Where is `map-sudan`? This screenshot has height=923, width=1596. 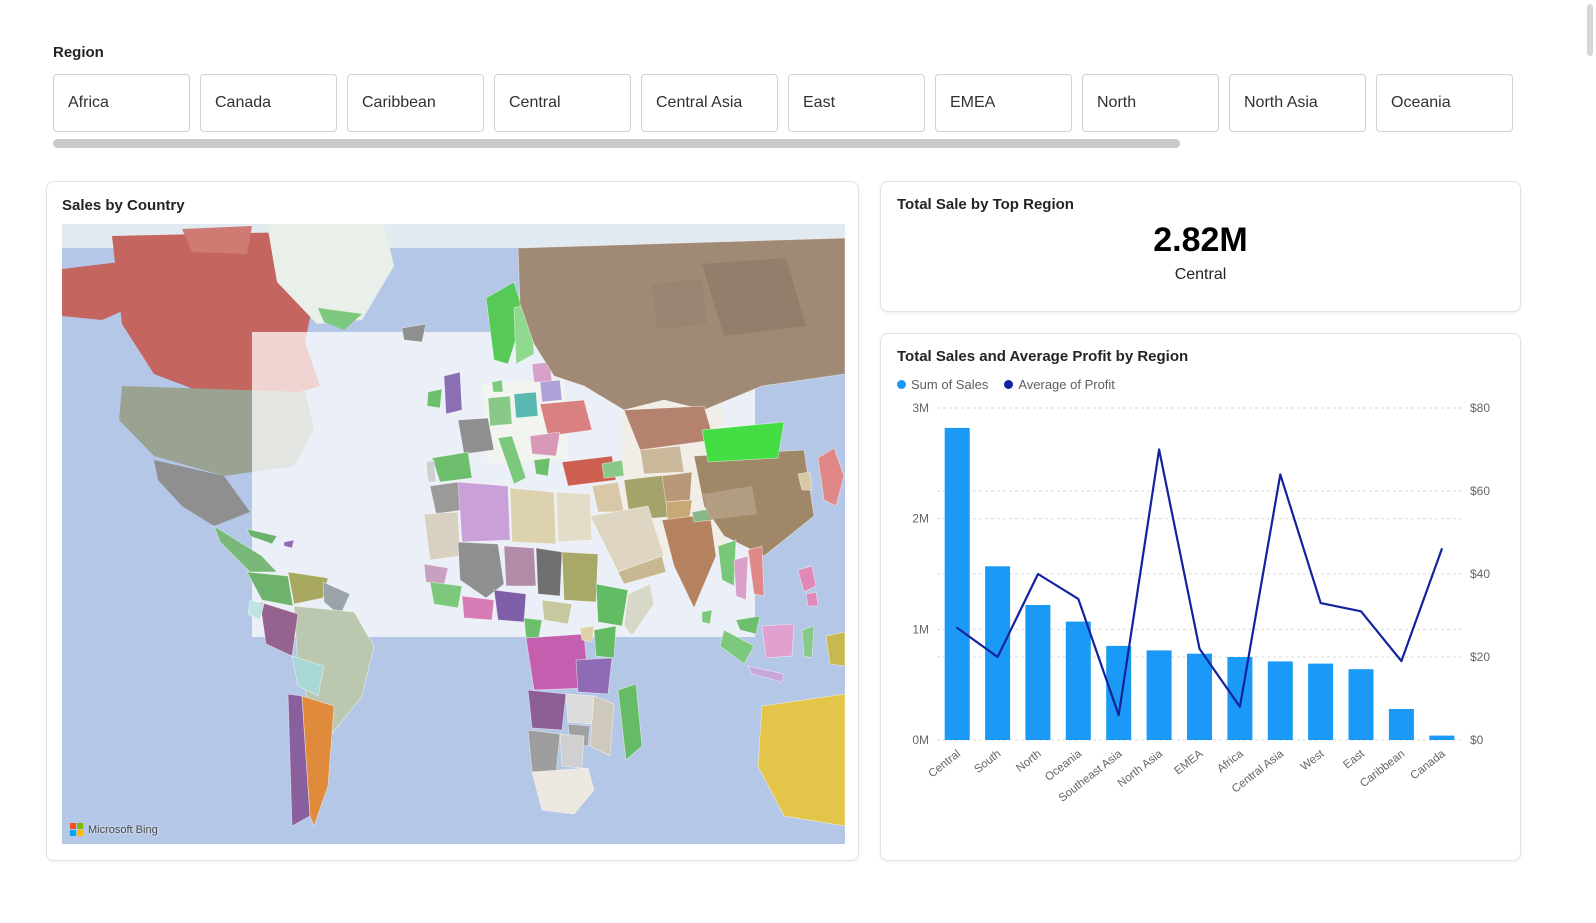 map-sudan is located at coordinates (580, 577).